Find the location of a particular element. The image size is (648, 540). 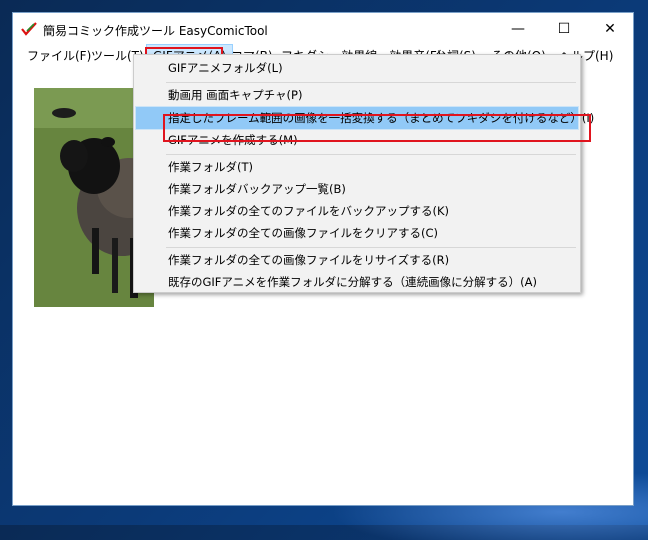

menu-item-split-gif: 既存のGIFアニメを作業フォルダに分解する（連続画像に分解する）(A) is located at coordinates (357, 282).